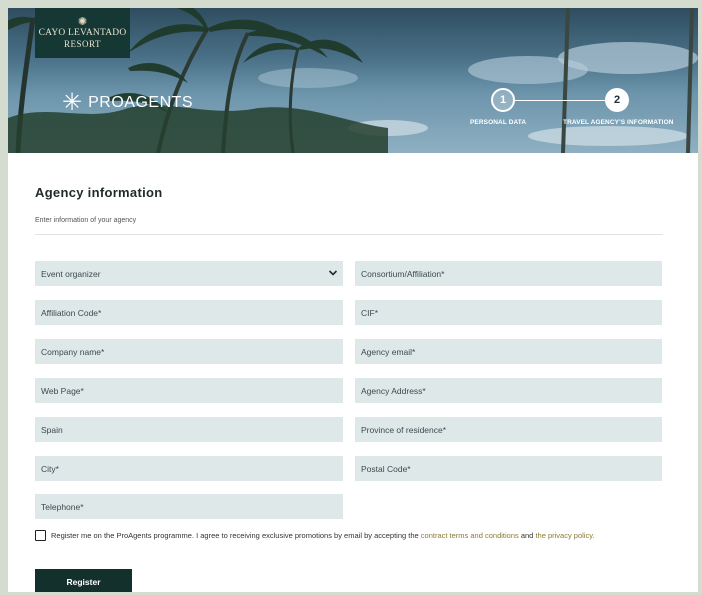  I want to click on consortium-field: Consortium/Affiliation*, so click(508, 273).